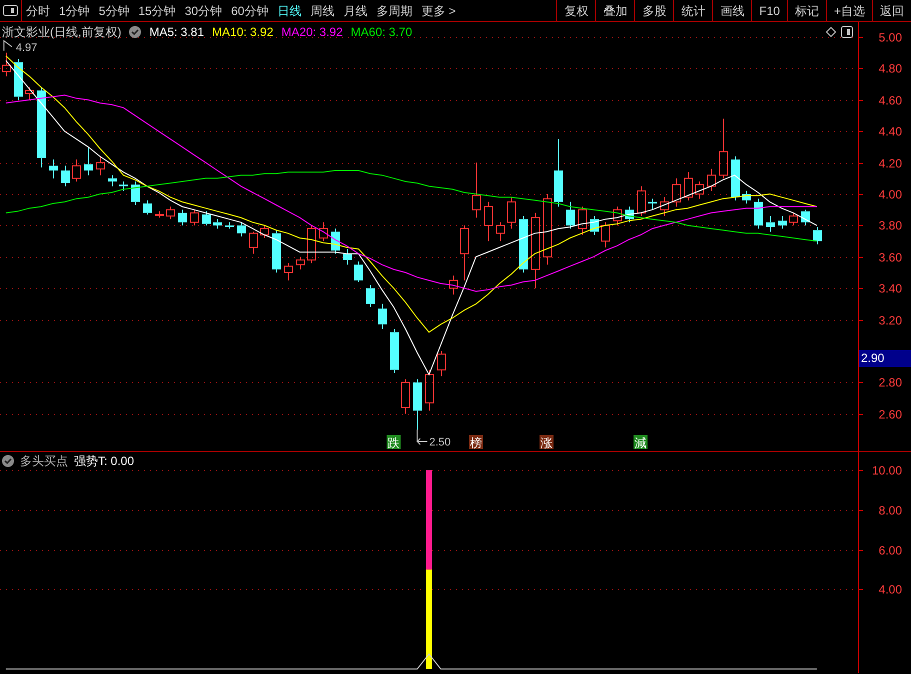 This screenshot has height=674, width=911. What do you see at coordinates (62, 32) in the screenshot?
I see `chart-title: 浙文影业(日线,前复权)` at bounding box center [62, 32].